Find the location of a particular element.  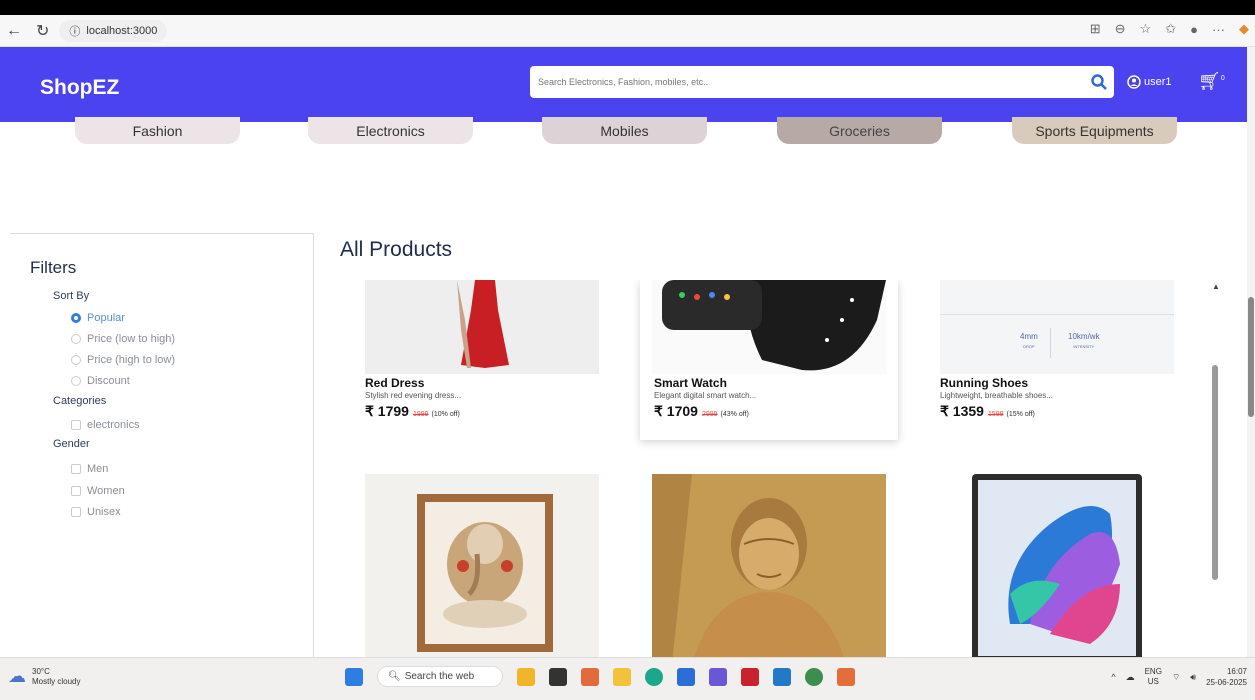

address-bar: ⓘ localhost:3000 is located at coordinates (113, 30).